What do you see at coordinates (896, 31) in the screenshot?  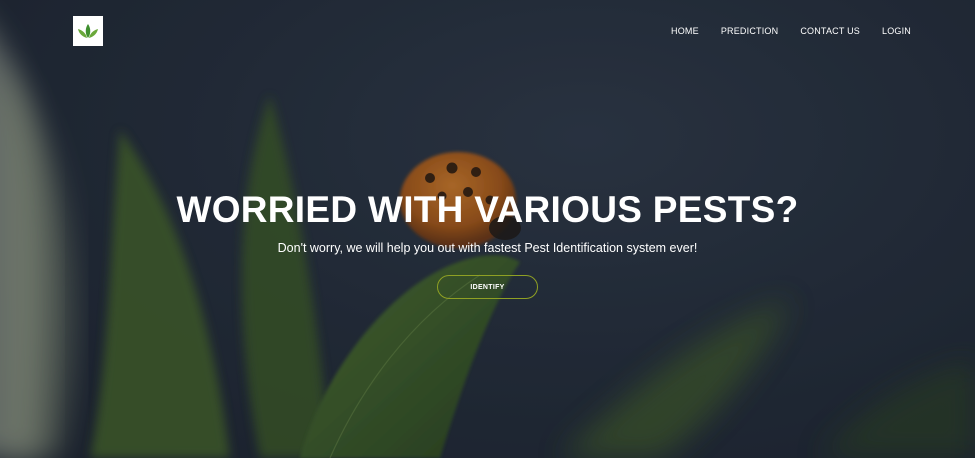 I see `nav-login-link: LOGIN` at bounding box center [896, 31].